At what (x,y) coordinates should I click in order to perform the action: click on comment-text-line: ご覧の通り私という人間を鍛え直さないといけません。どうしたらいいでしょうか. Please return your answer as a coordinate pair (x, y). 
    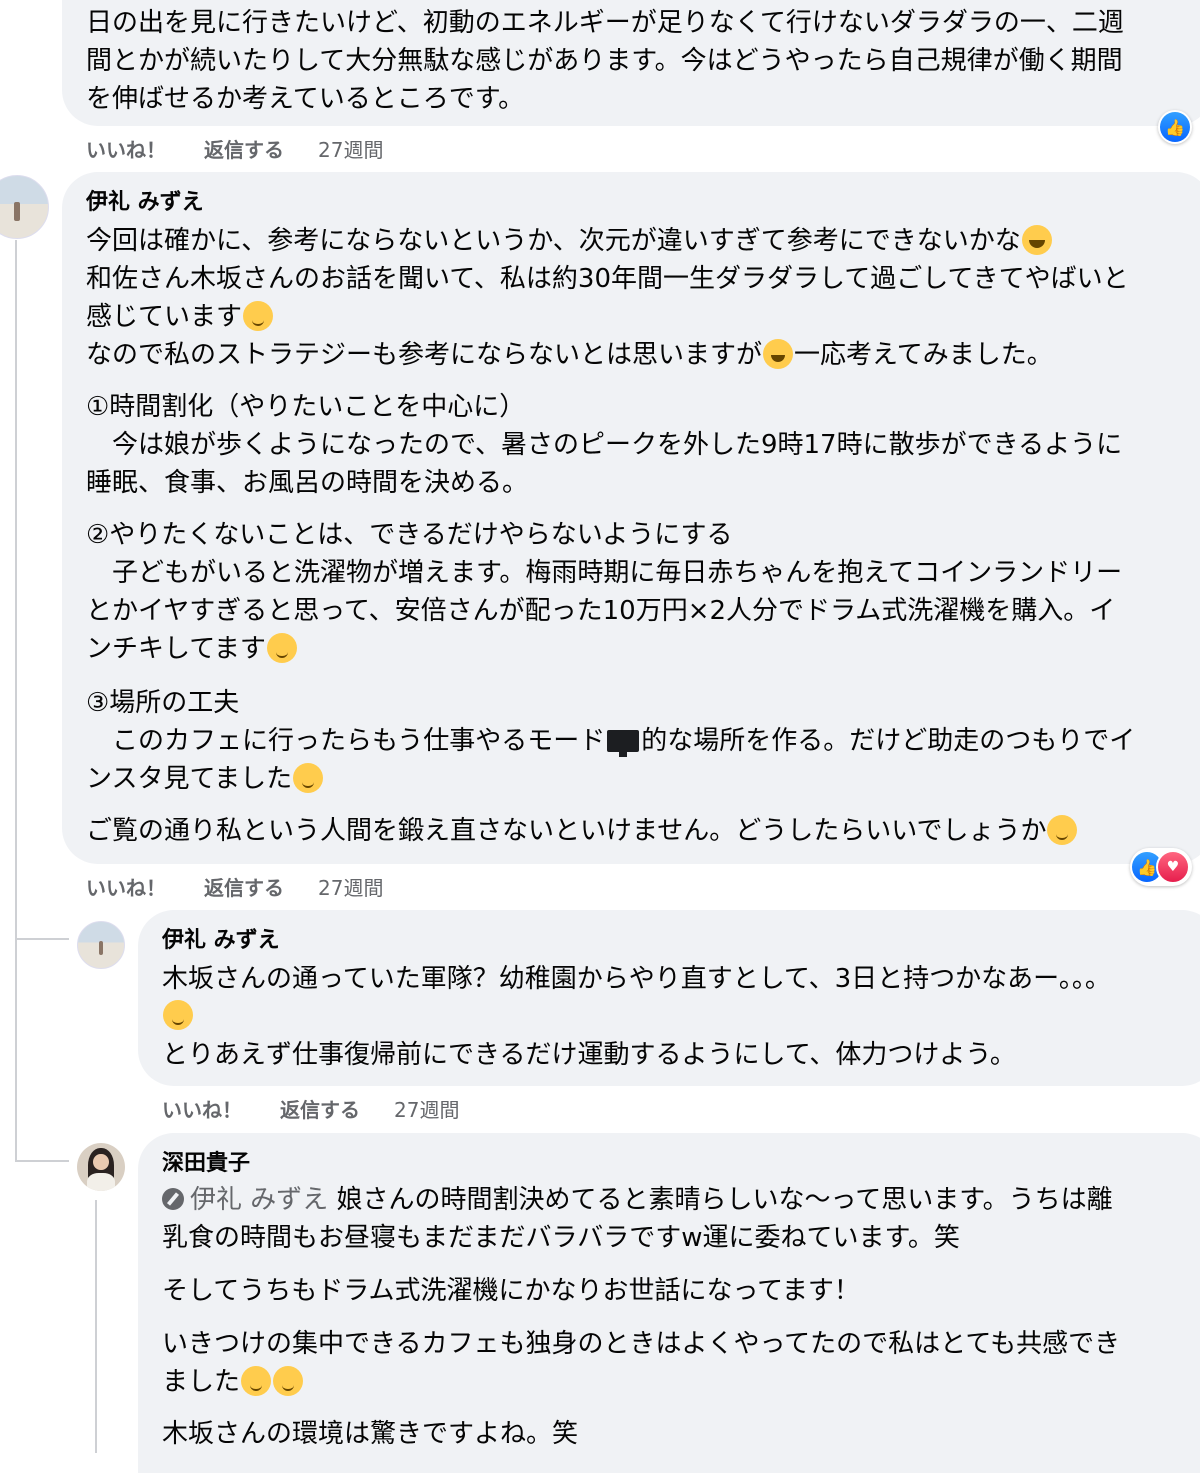
    Looking at the image, I should click on (582, 831).